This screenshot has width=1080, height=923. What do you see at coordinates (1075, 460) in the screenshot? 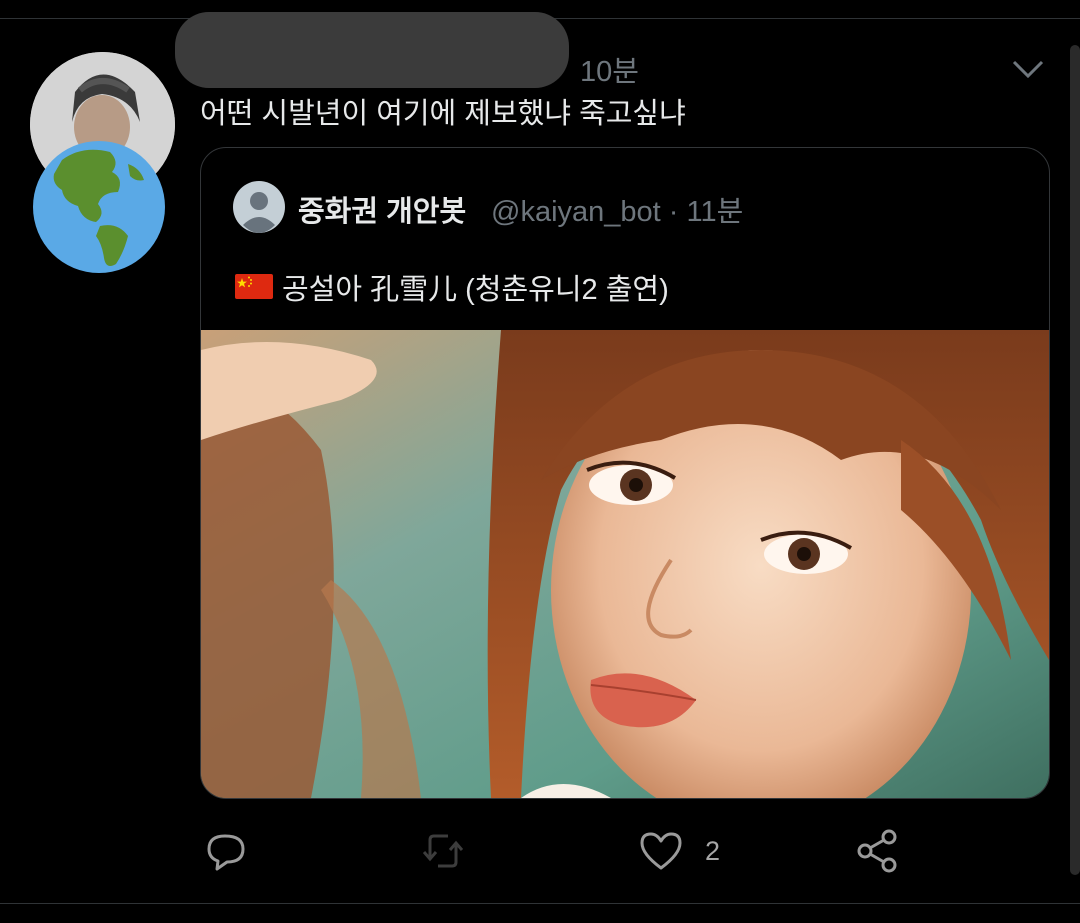
I see `scrollbar` at bounding box center [1075, 460].